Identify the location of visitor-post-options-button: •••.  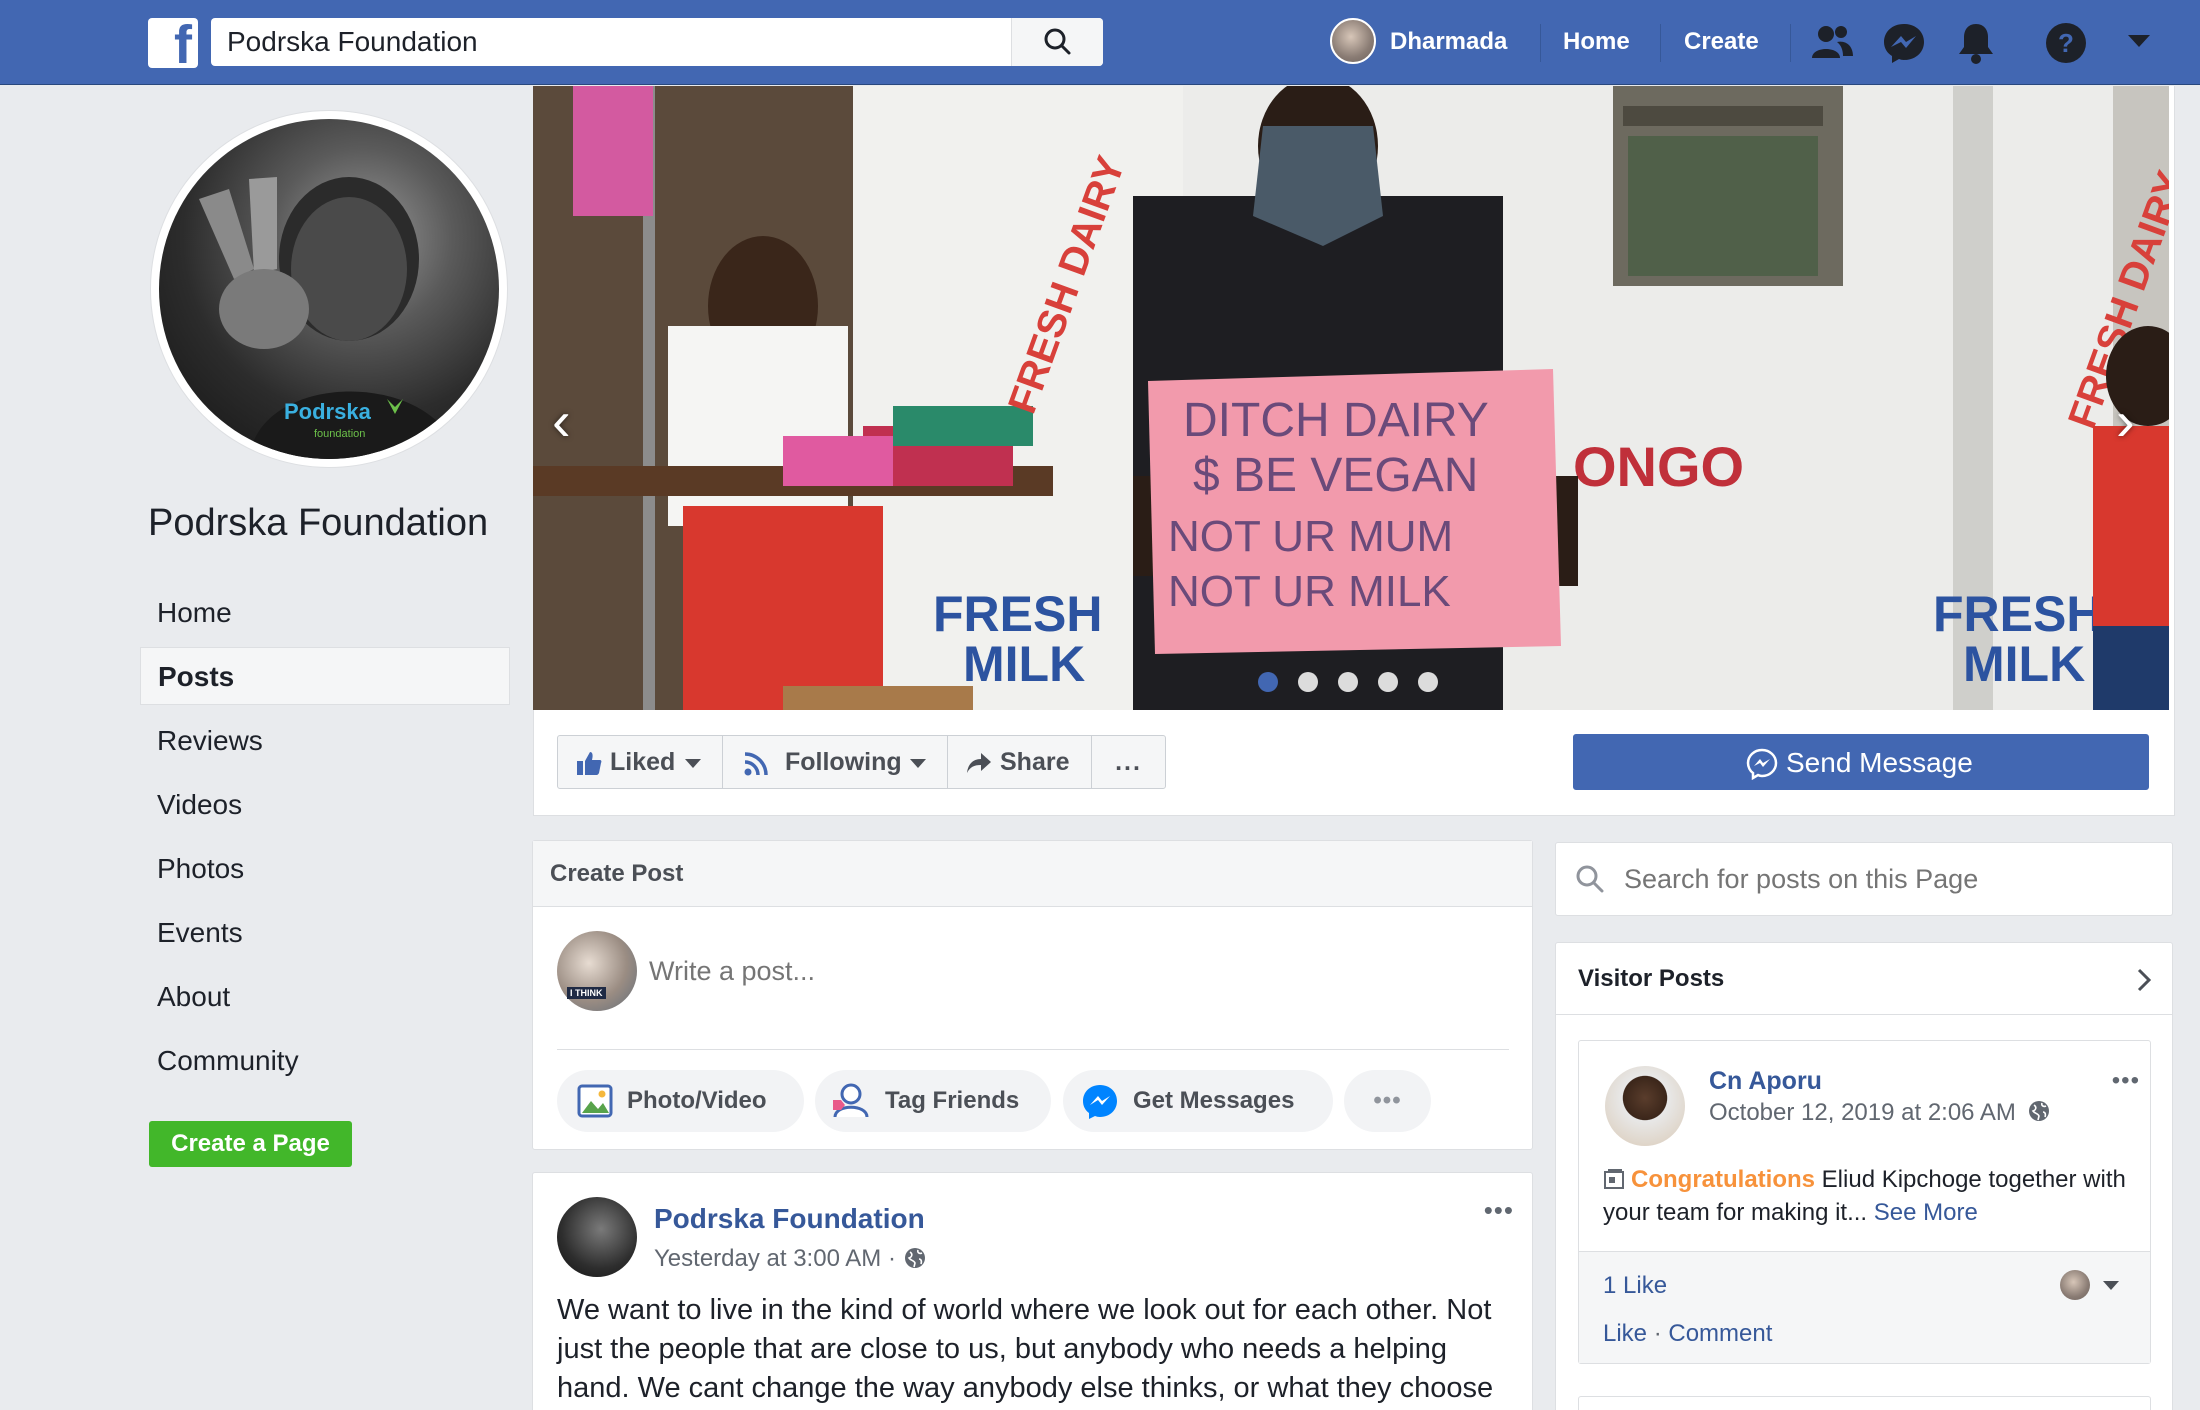
(2126, 1081).